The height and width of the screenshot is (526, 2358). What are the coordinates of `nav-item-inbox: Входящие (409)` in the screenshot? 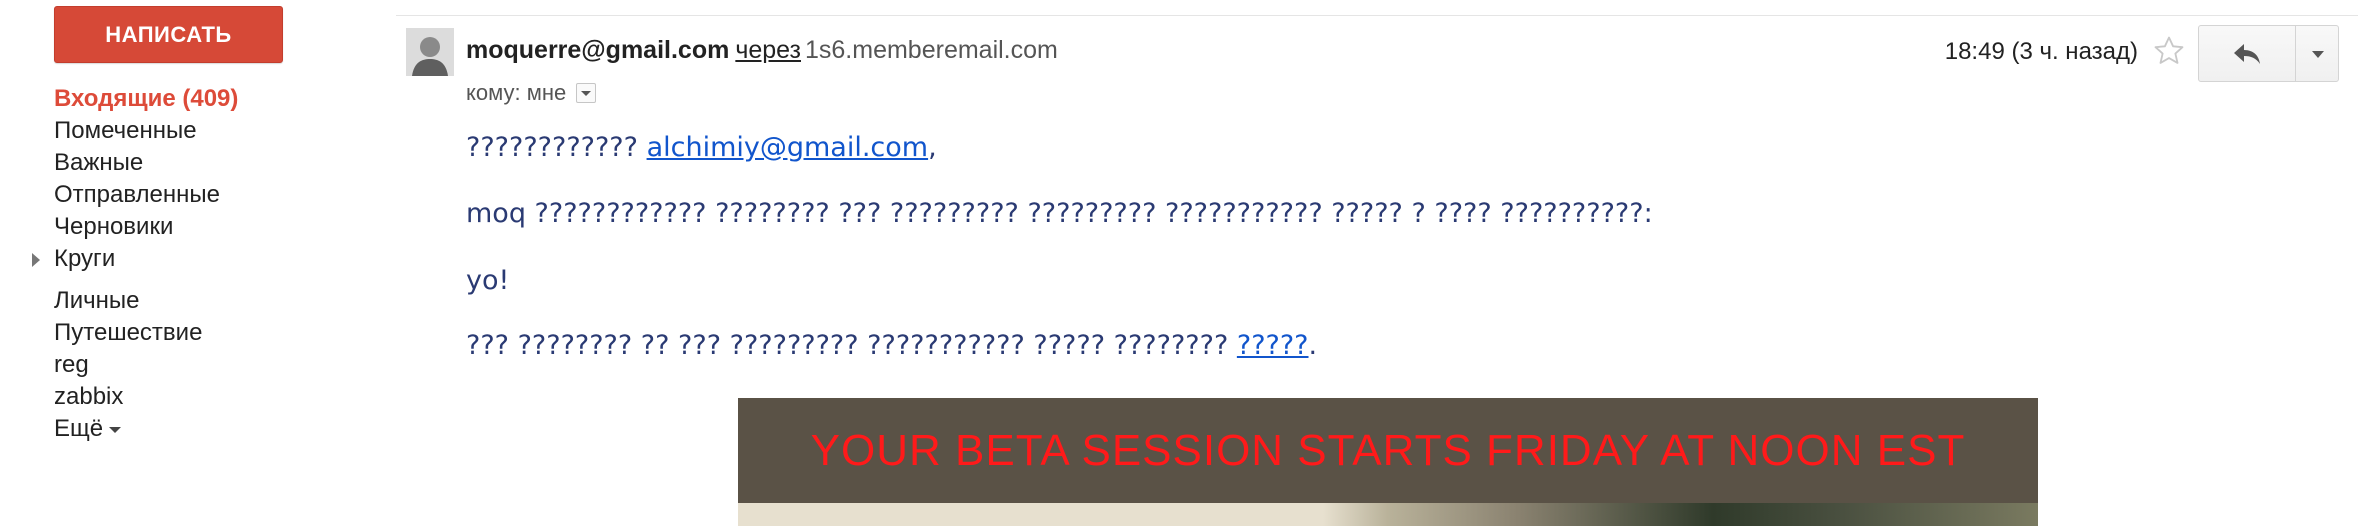 It's located at (146, 99).